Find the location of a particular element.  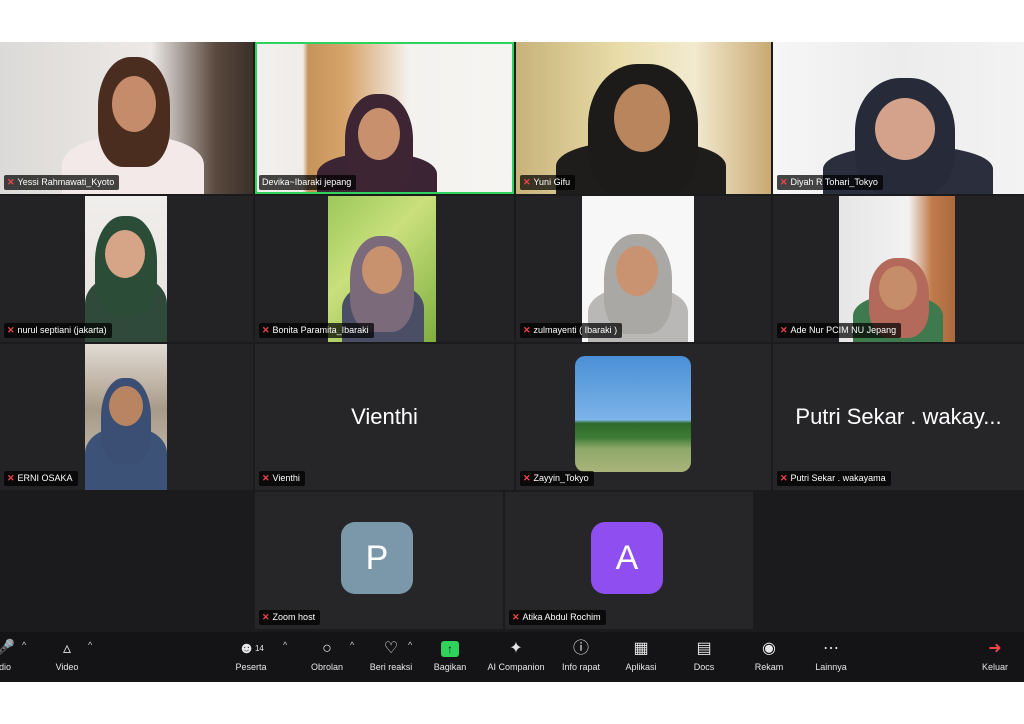

avatar: A is located at coordinates (627, 558).